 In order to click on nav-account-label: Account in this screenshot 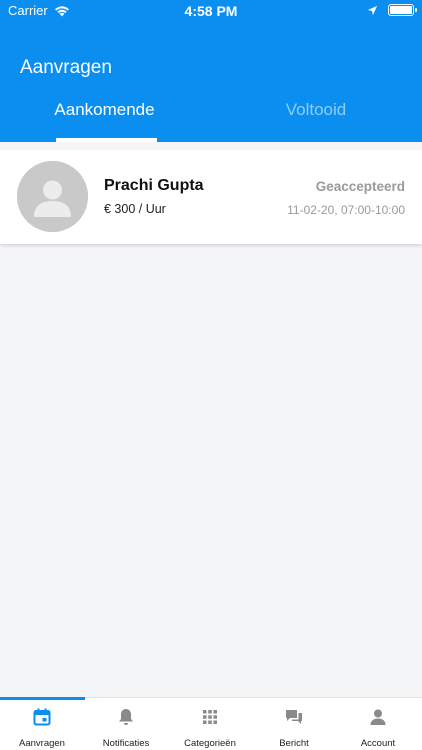, I will do `click(378, 743)`.